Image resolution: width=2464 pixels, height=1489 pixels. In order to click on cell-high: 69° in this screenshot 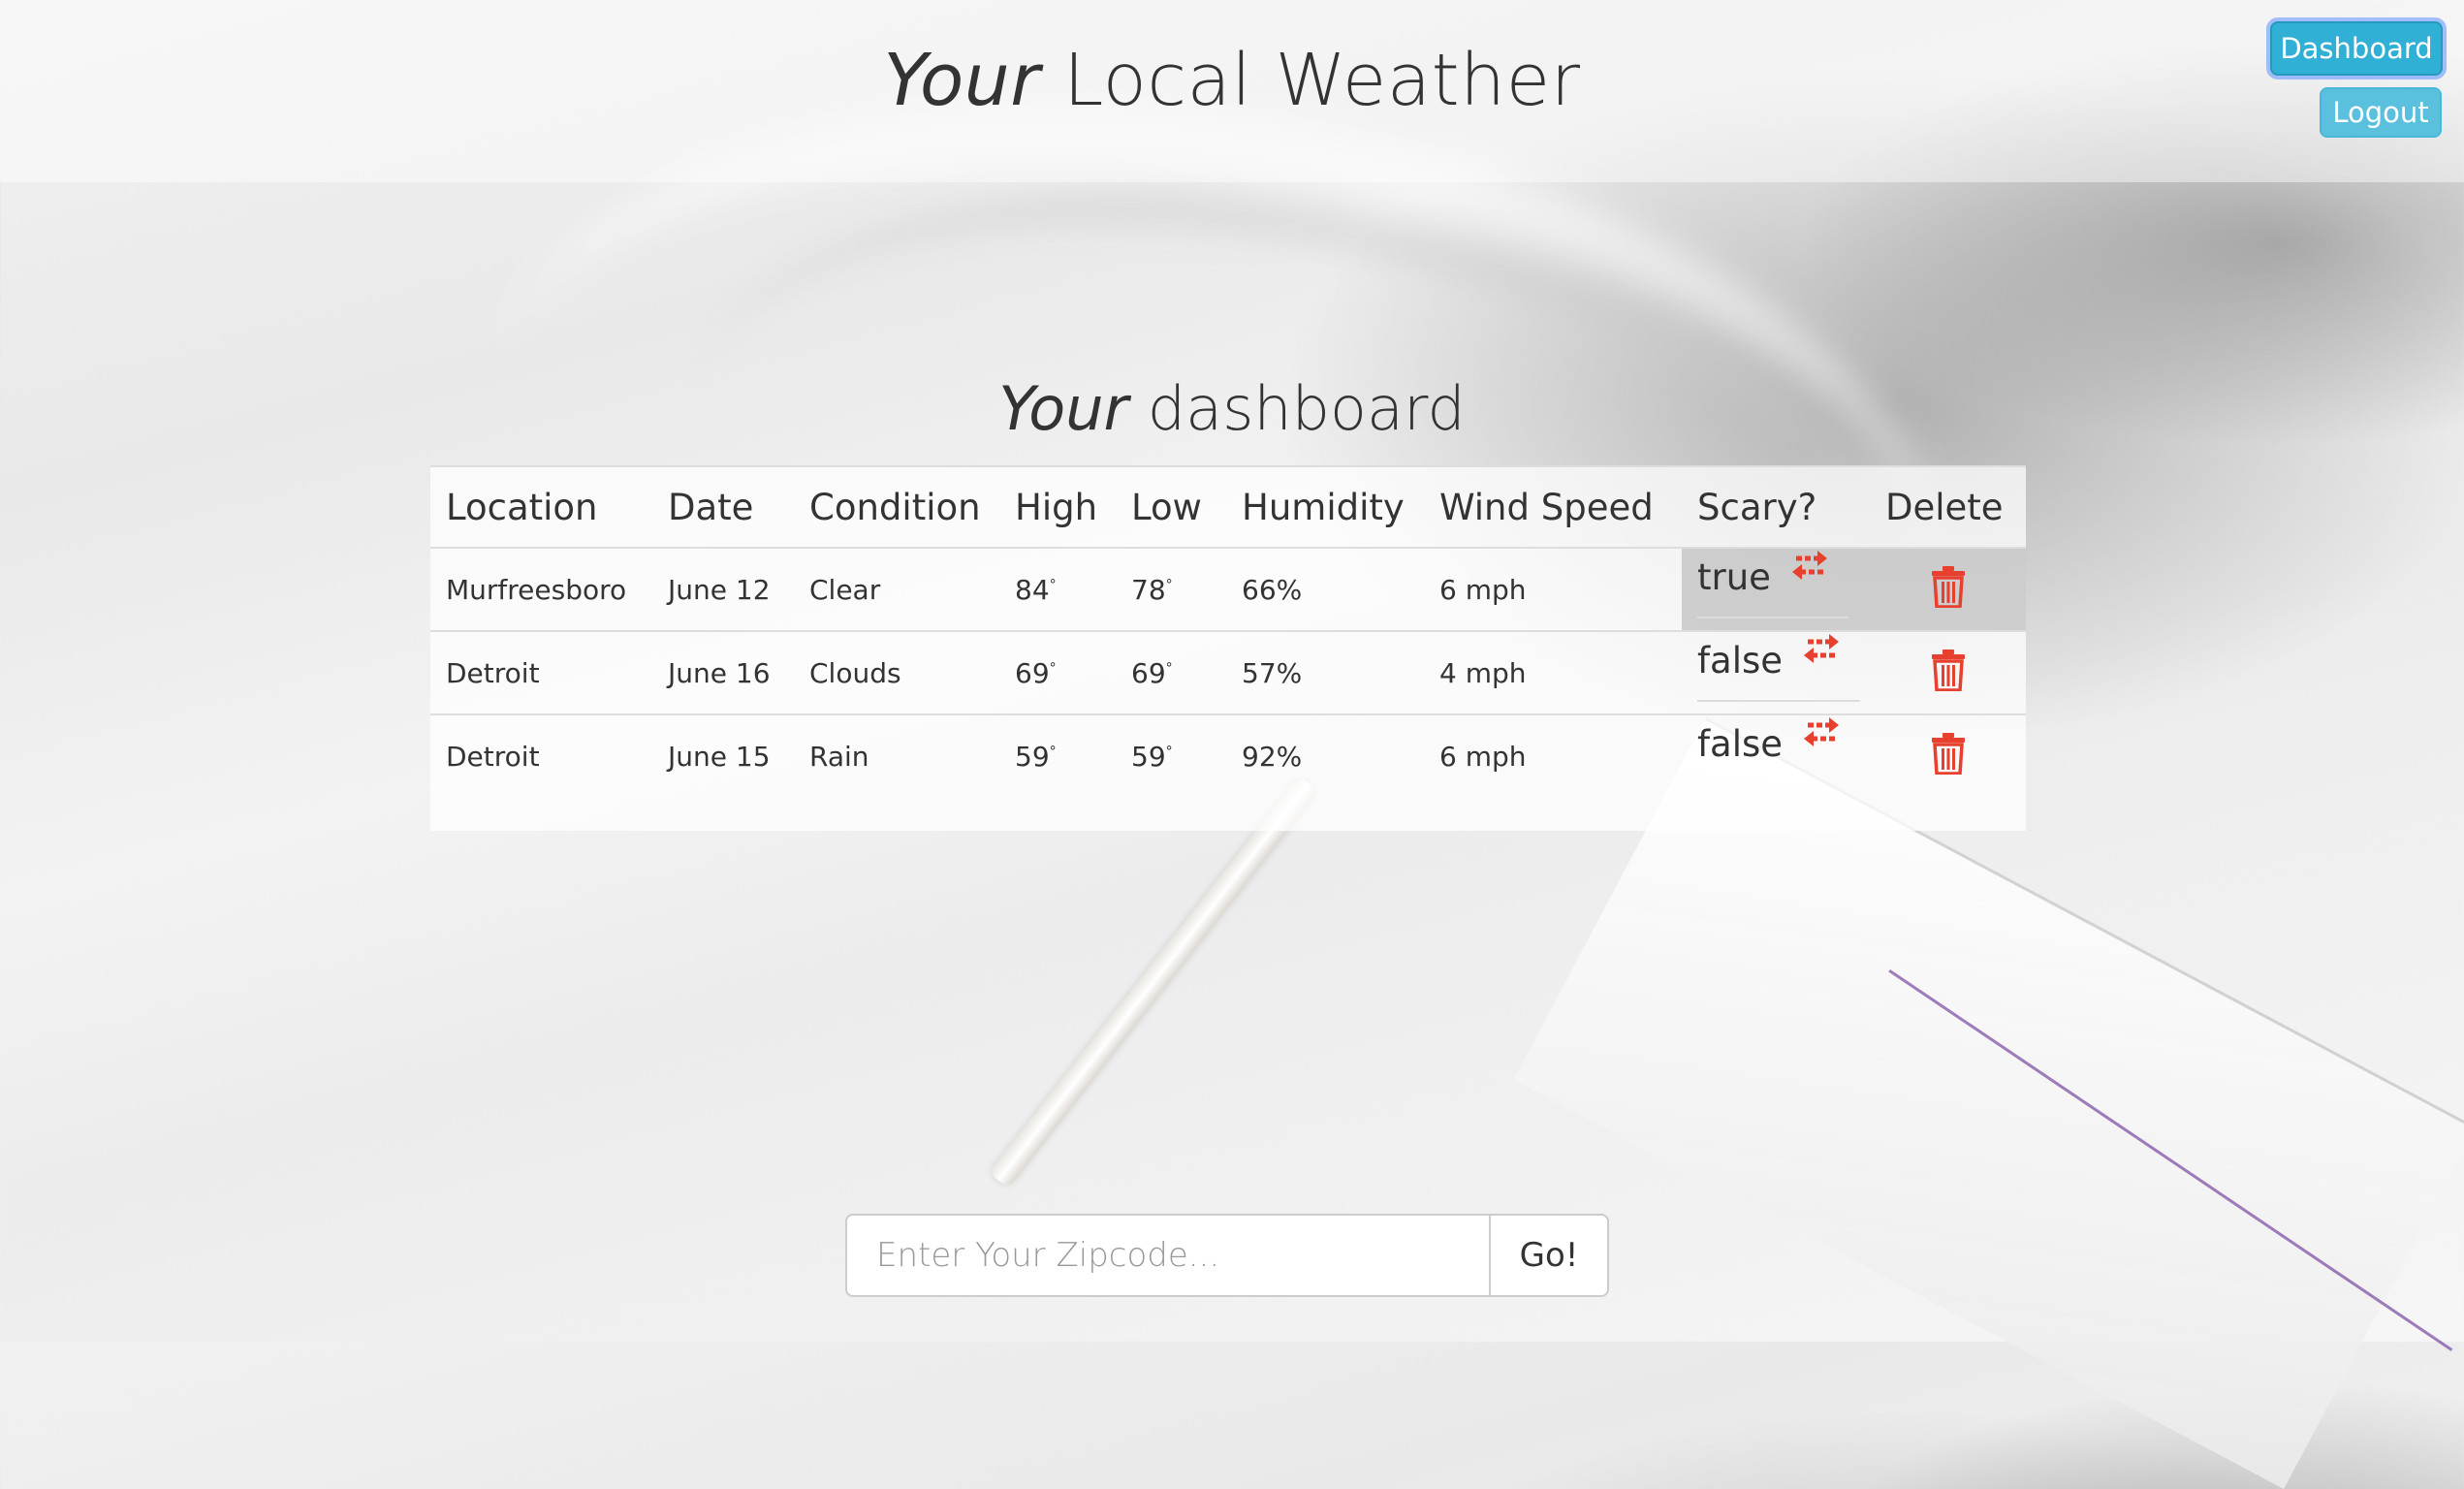, I will do `click(1057, 672)`.